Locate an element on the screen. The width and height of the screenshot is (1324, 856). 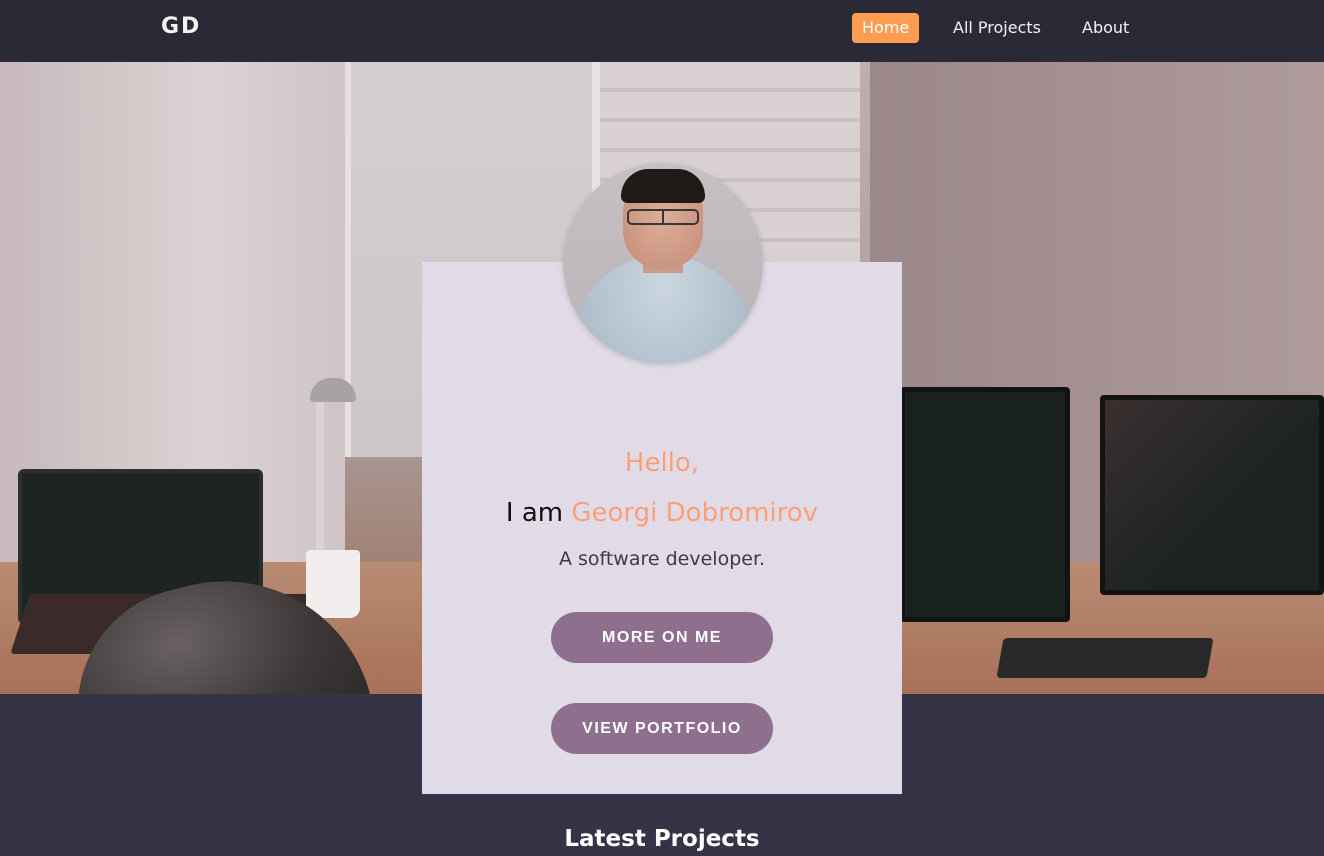
monitor-left is located at coordinates (985, 504).